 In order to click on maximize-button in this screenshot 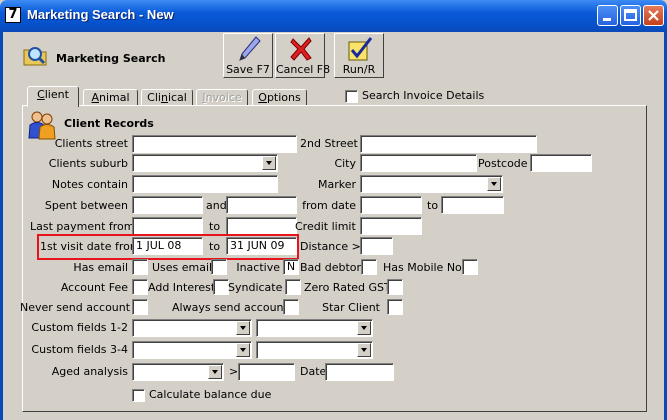, I will do `click(630, 15)`.